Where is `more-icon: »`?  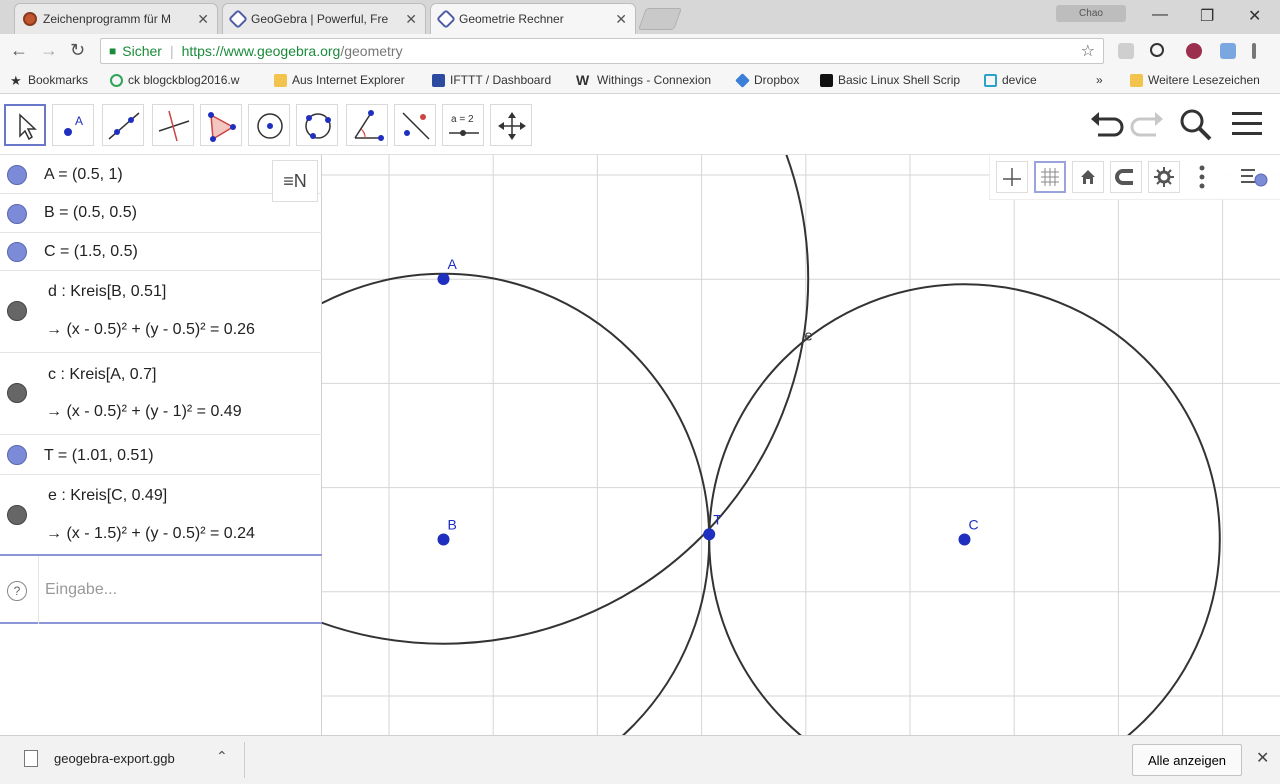
more-icon: » is located at coordinates (1099, 80).